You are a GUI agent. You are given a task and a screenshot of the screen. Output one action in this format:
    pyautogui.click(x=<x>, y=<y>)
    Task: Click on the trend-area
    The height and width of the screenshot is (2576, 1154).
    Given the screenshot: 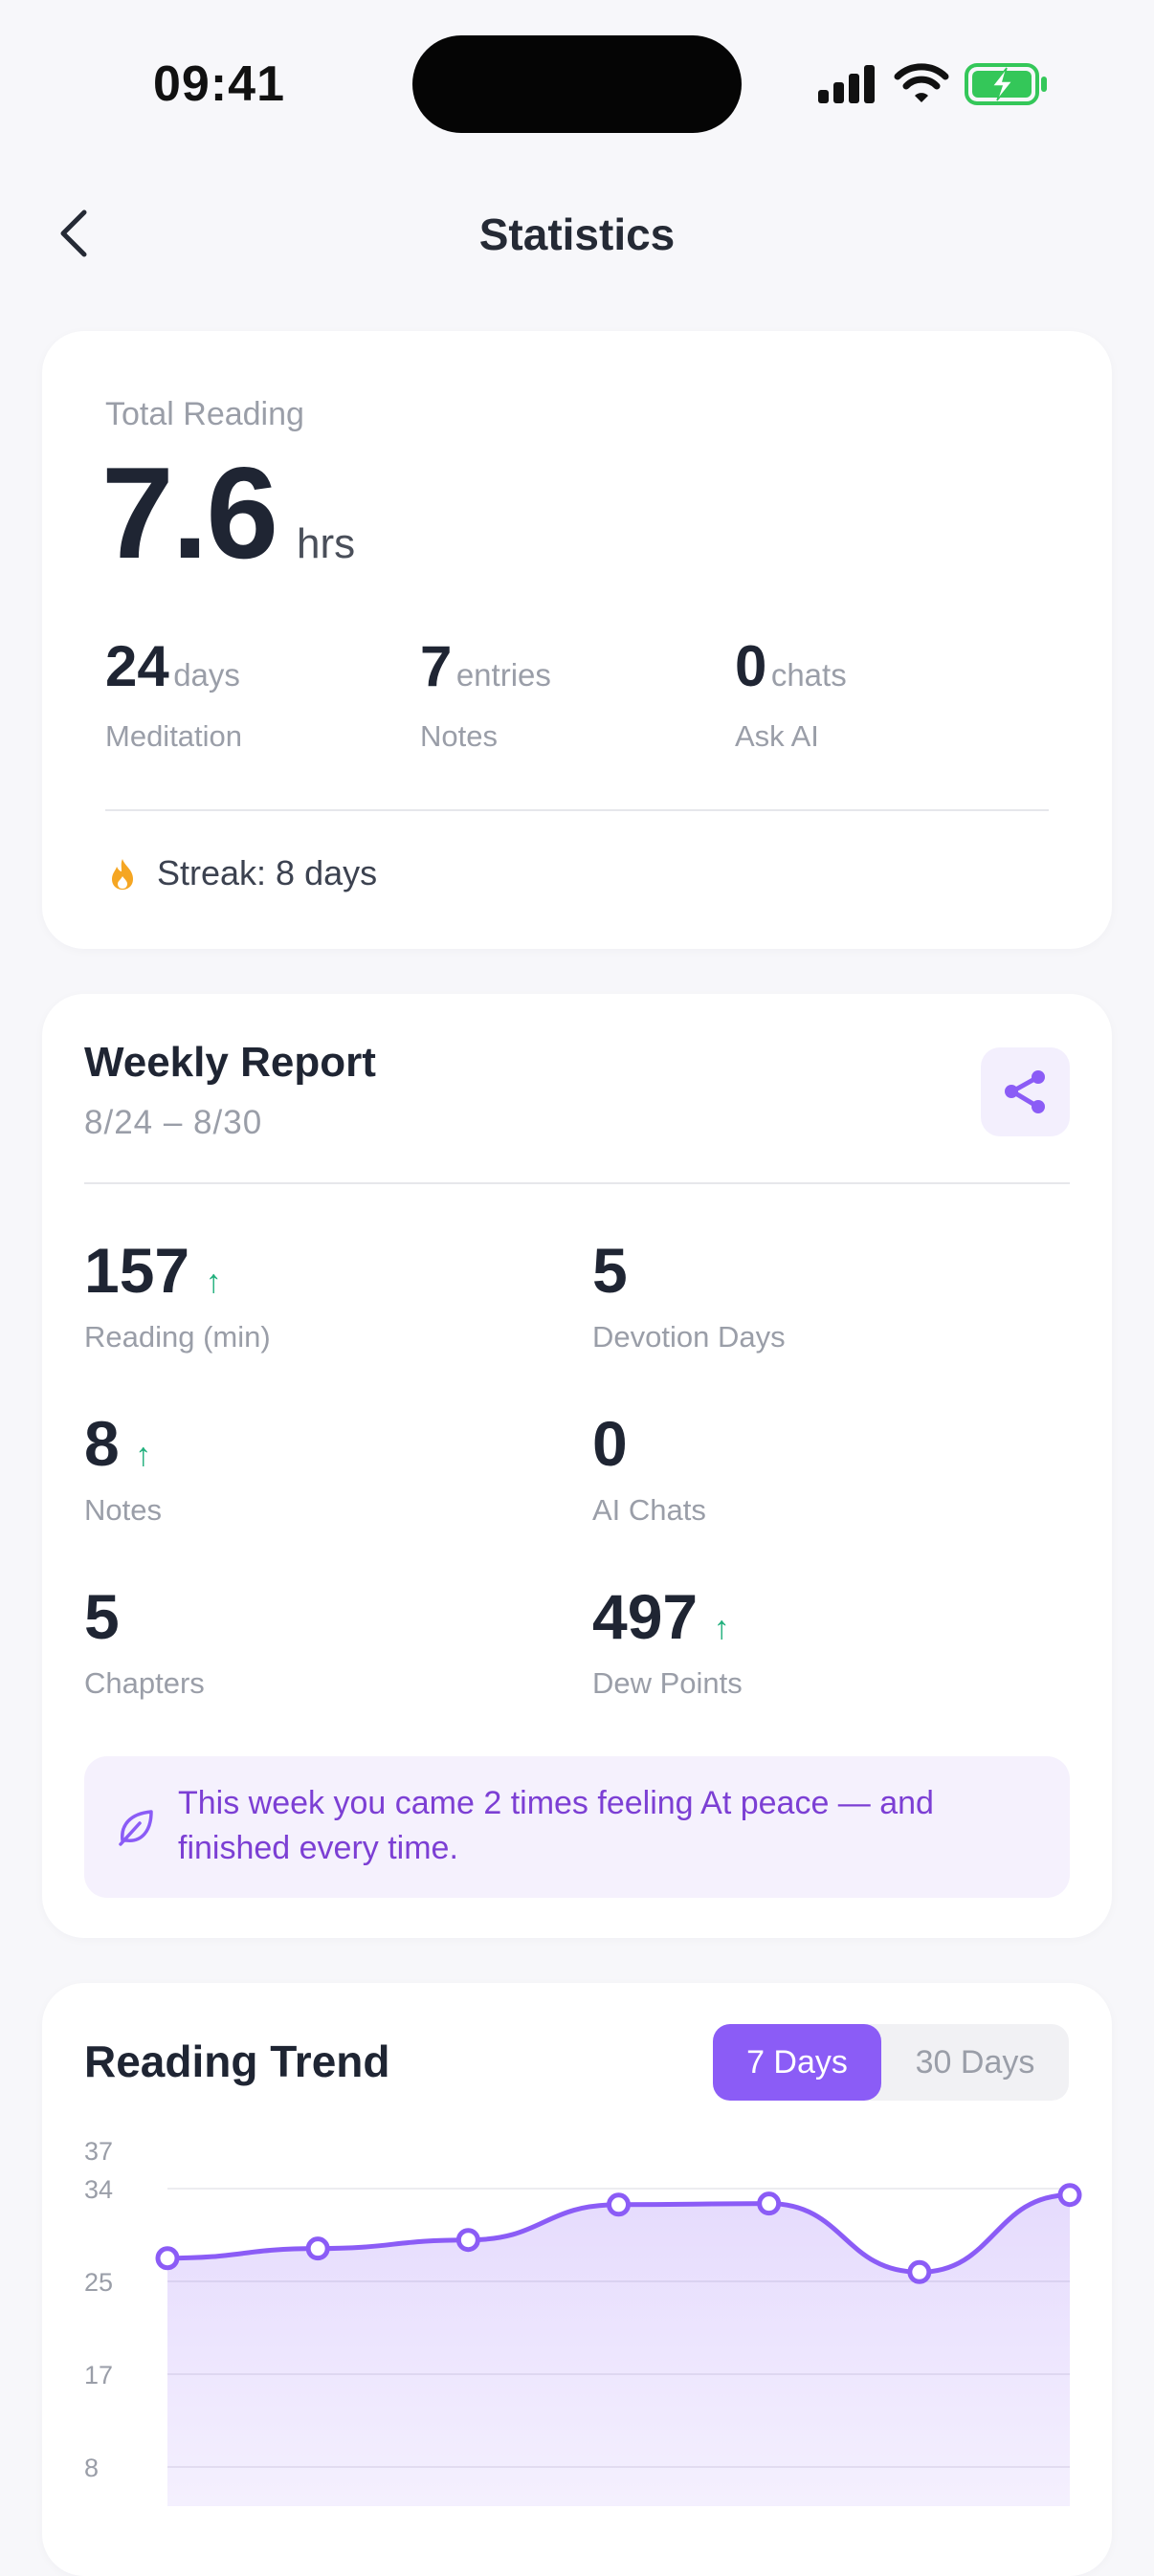 What is the action you would take?
    pyautogui.click(x=619, y=2350)
    